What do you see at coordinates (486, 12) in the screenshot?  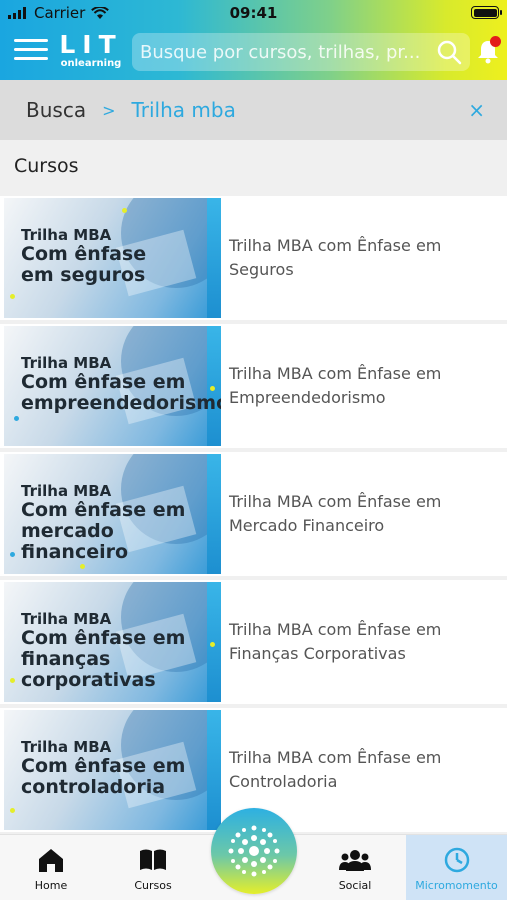 I see `battery-icon` at bounding box center [486, 12].